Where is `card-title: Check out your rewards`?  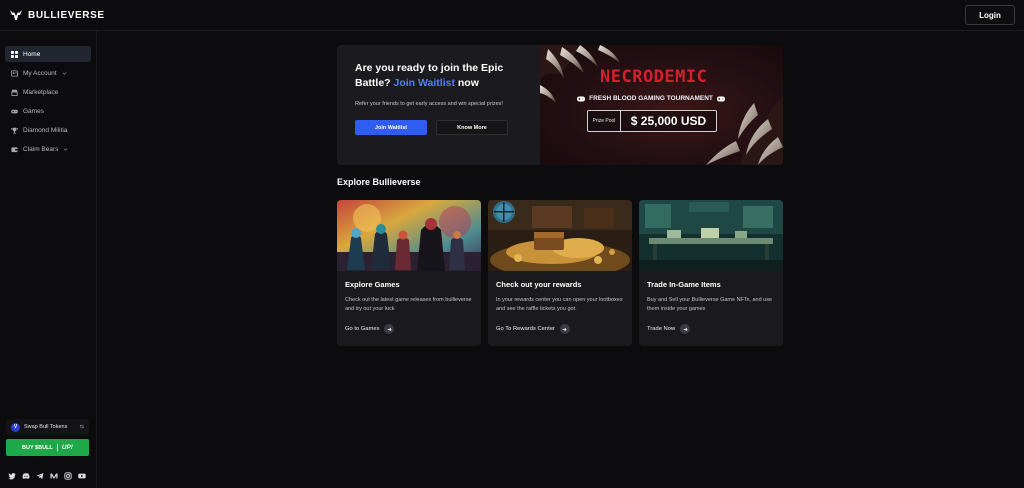
card-title: Check out your rewards is located at coordinates (539, 284).